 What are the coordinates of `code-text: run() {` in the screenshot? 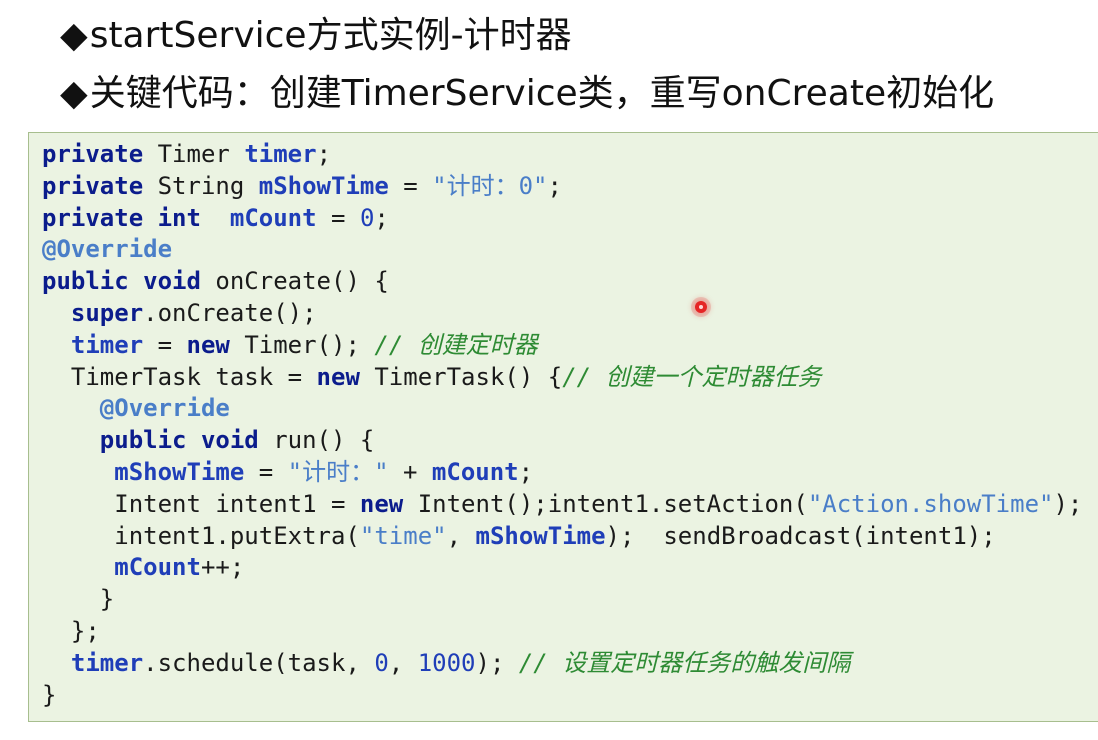 It's located at (316, 440).